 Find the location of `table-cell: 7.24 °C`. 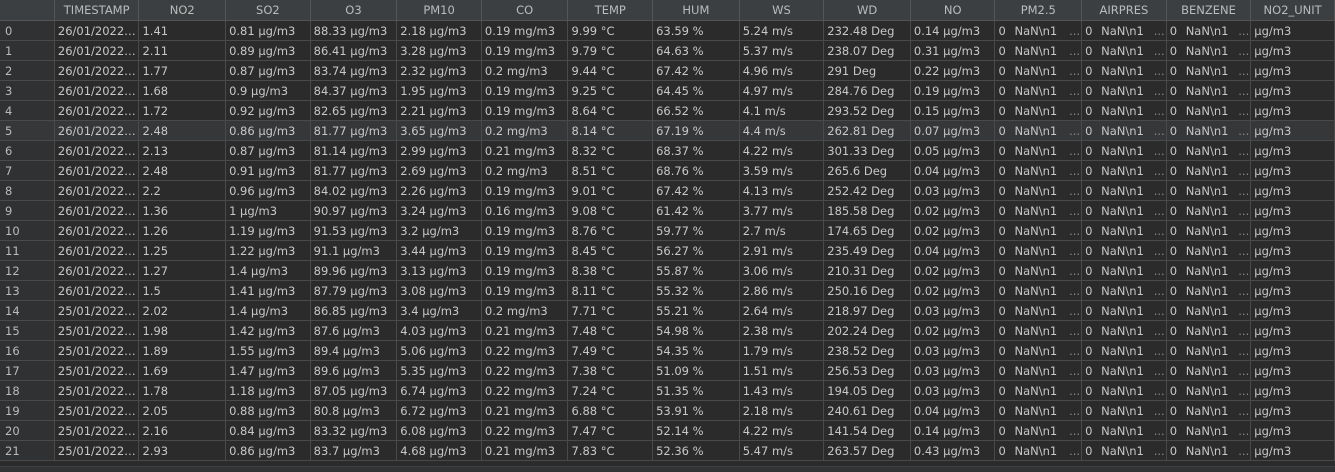

table-cell: 7.24 °C is located at coordinates (610, 390).